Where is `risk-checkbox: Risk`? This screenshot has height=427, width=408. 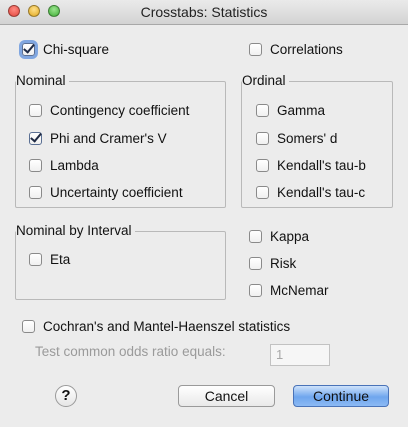 risk-checkbox: Risk is located at coordinates (272, 263).